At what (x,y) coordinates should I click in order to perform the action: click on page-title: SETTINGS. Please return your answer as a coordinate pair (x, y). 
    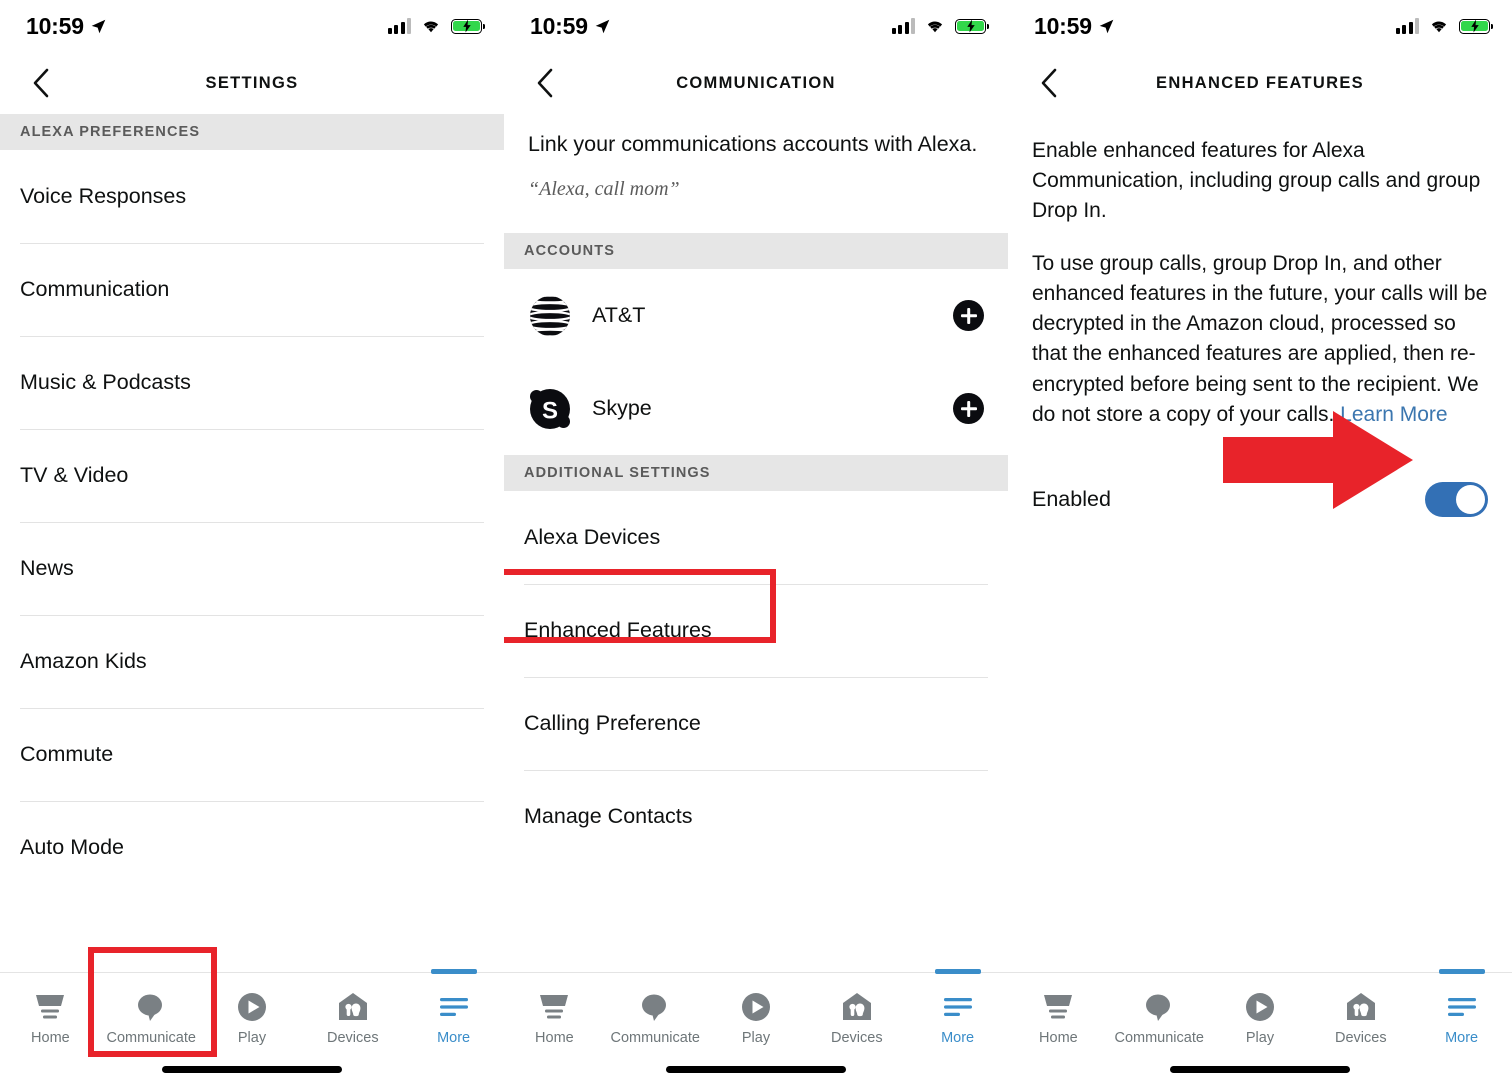
    Looking at the image, I should click on (252, 82).